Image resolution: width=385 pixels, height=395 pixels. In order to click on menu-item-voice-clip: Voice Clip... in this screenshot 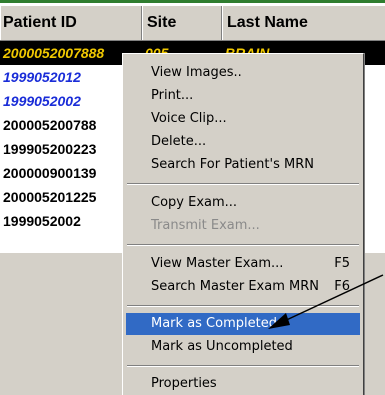, I will do `click(243, 119)`.